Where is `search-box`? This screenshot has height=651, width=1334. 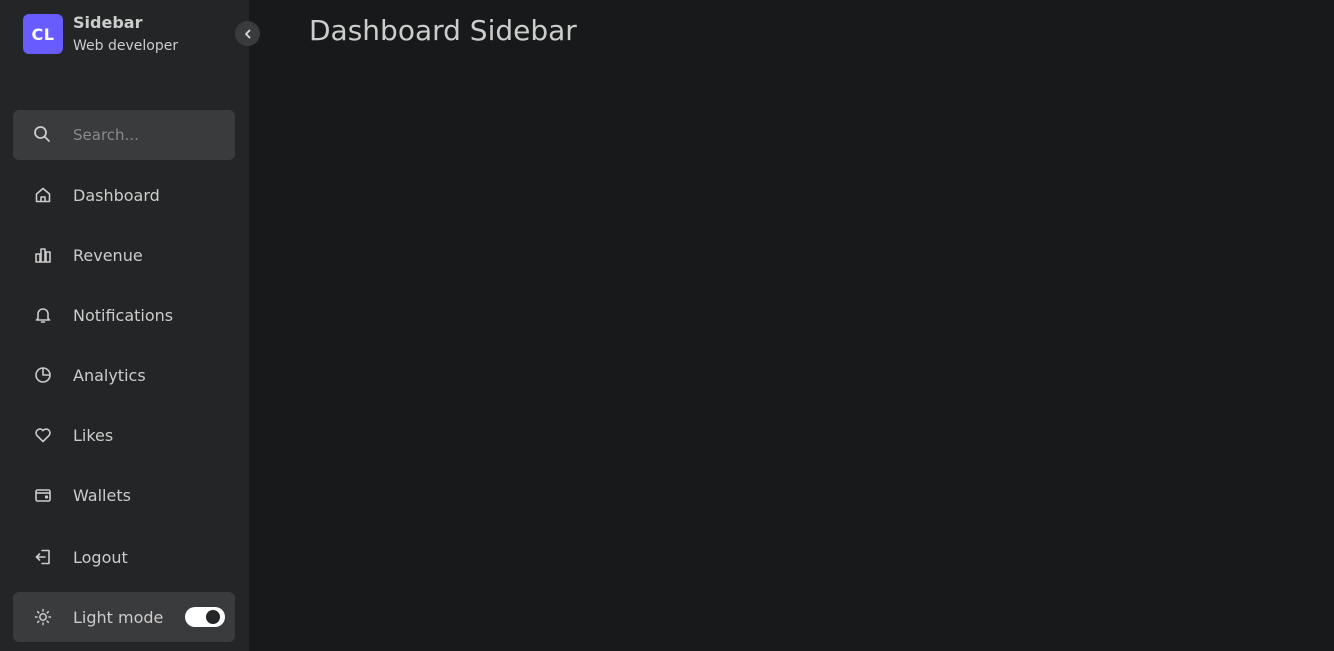
search-box is located at coordinates (124, 135).